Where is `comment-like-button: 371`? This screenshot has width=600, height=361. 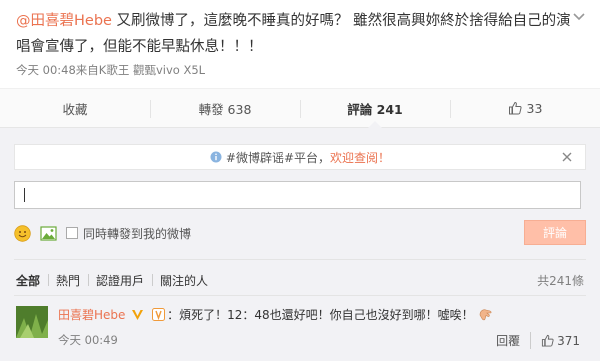
comment-like-button: 371 is located at coordinates (560, 341).